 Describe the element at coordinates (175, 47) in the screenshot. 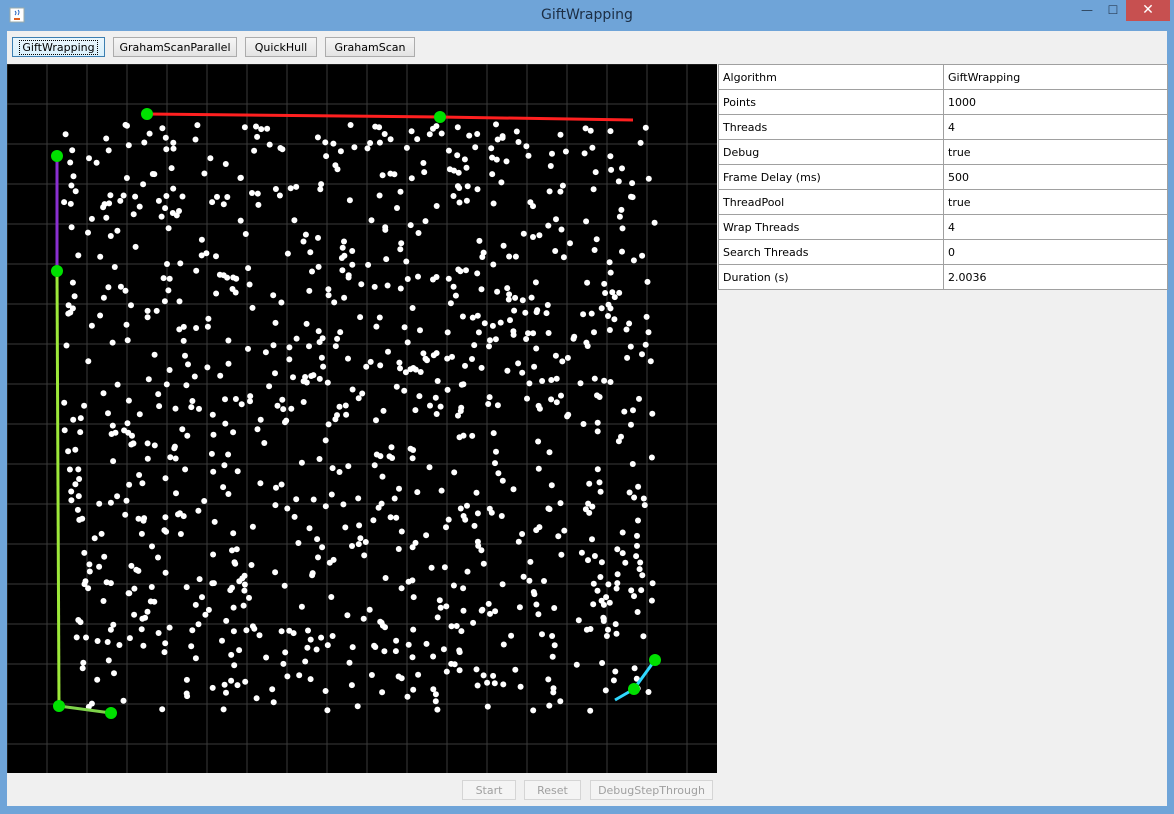

I see `grahamscanparallel-button: GrahamScanParallel` at that location.